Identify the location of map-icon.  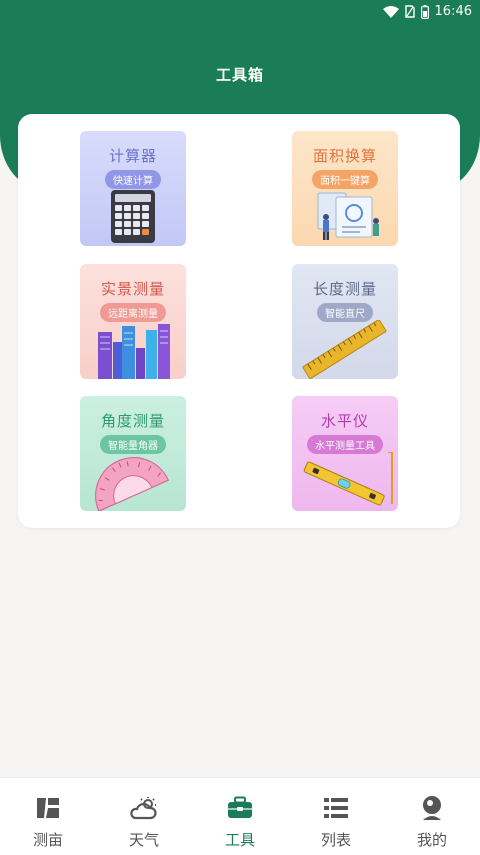
(48, 808).